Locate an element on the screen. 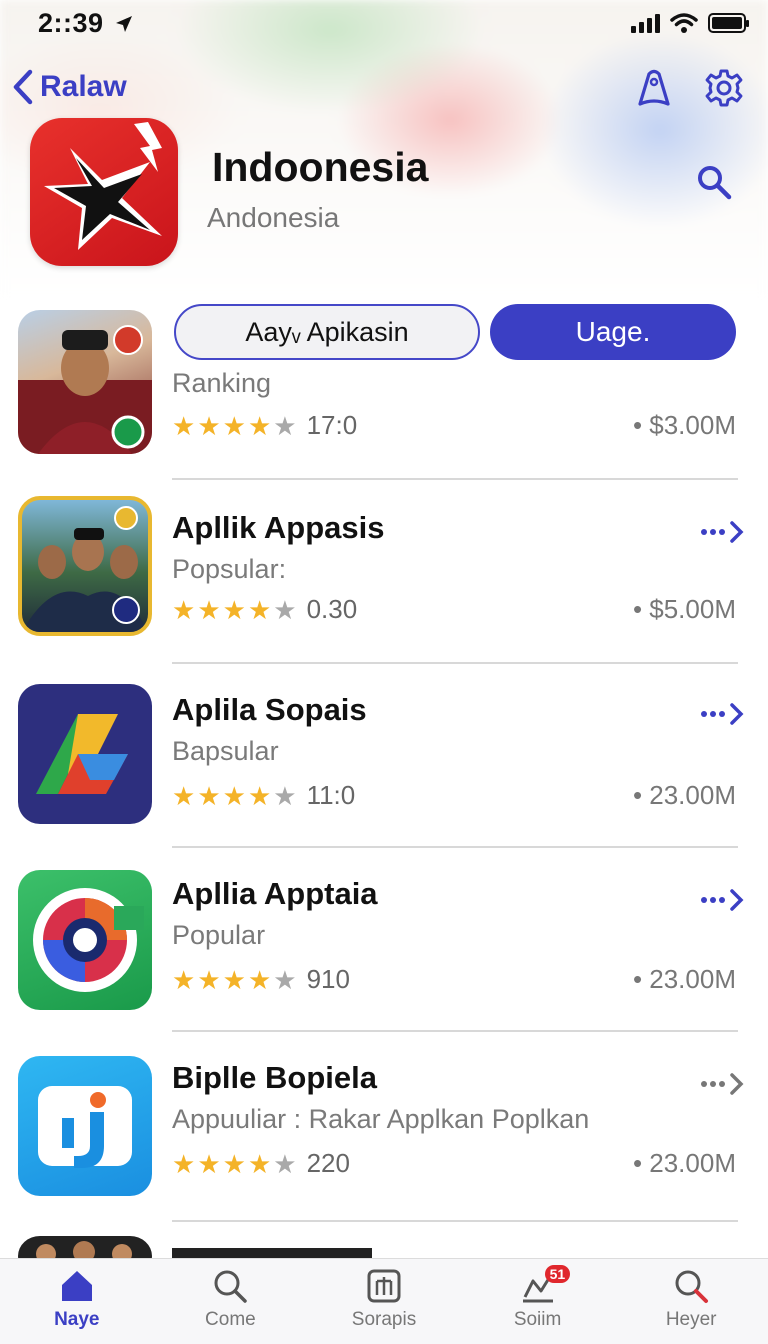 The image size is (768, 1344). partial-row-graphics is located at coordinates (195, 1248).